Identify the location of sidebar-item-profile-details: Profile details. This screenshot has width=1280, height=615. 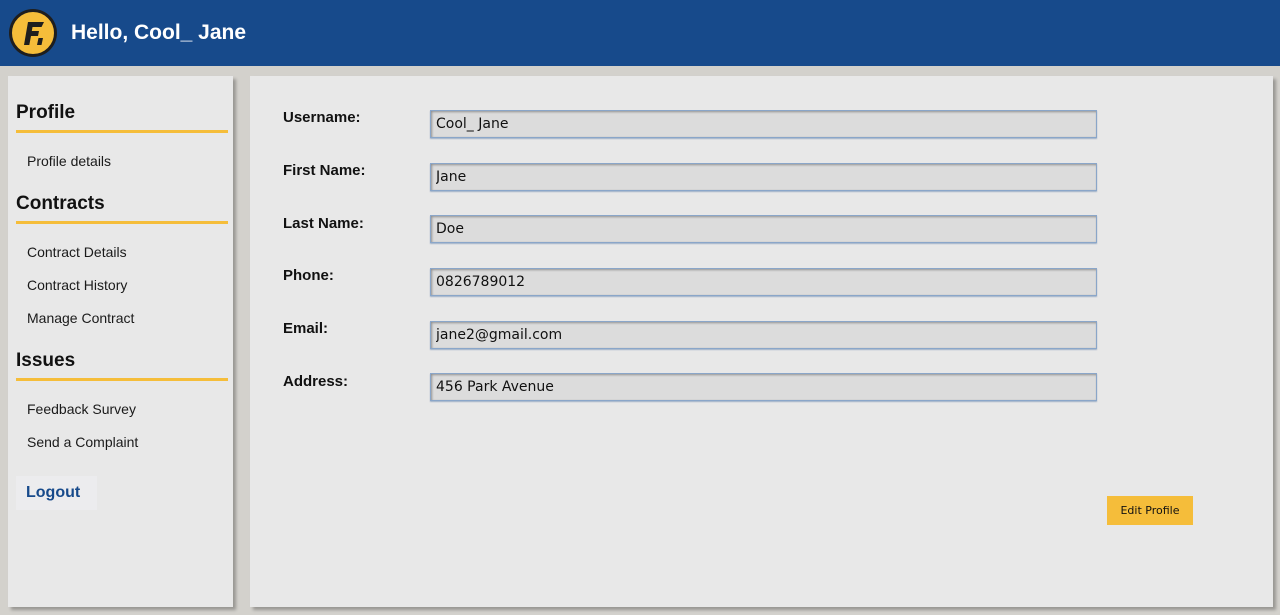
(69, 161).